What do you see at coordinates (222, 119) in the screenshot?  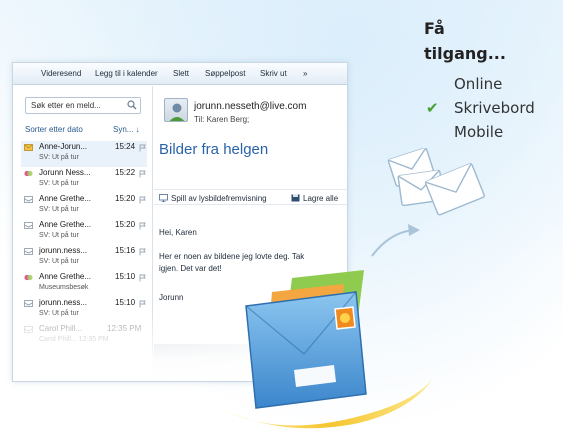 I see `recipient-line: Til: Karen Berg;` at bounding box center [222, 119].